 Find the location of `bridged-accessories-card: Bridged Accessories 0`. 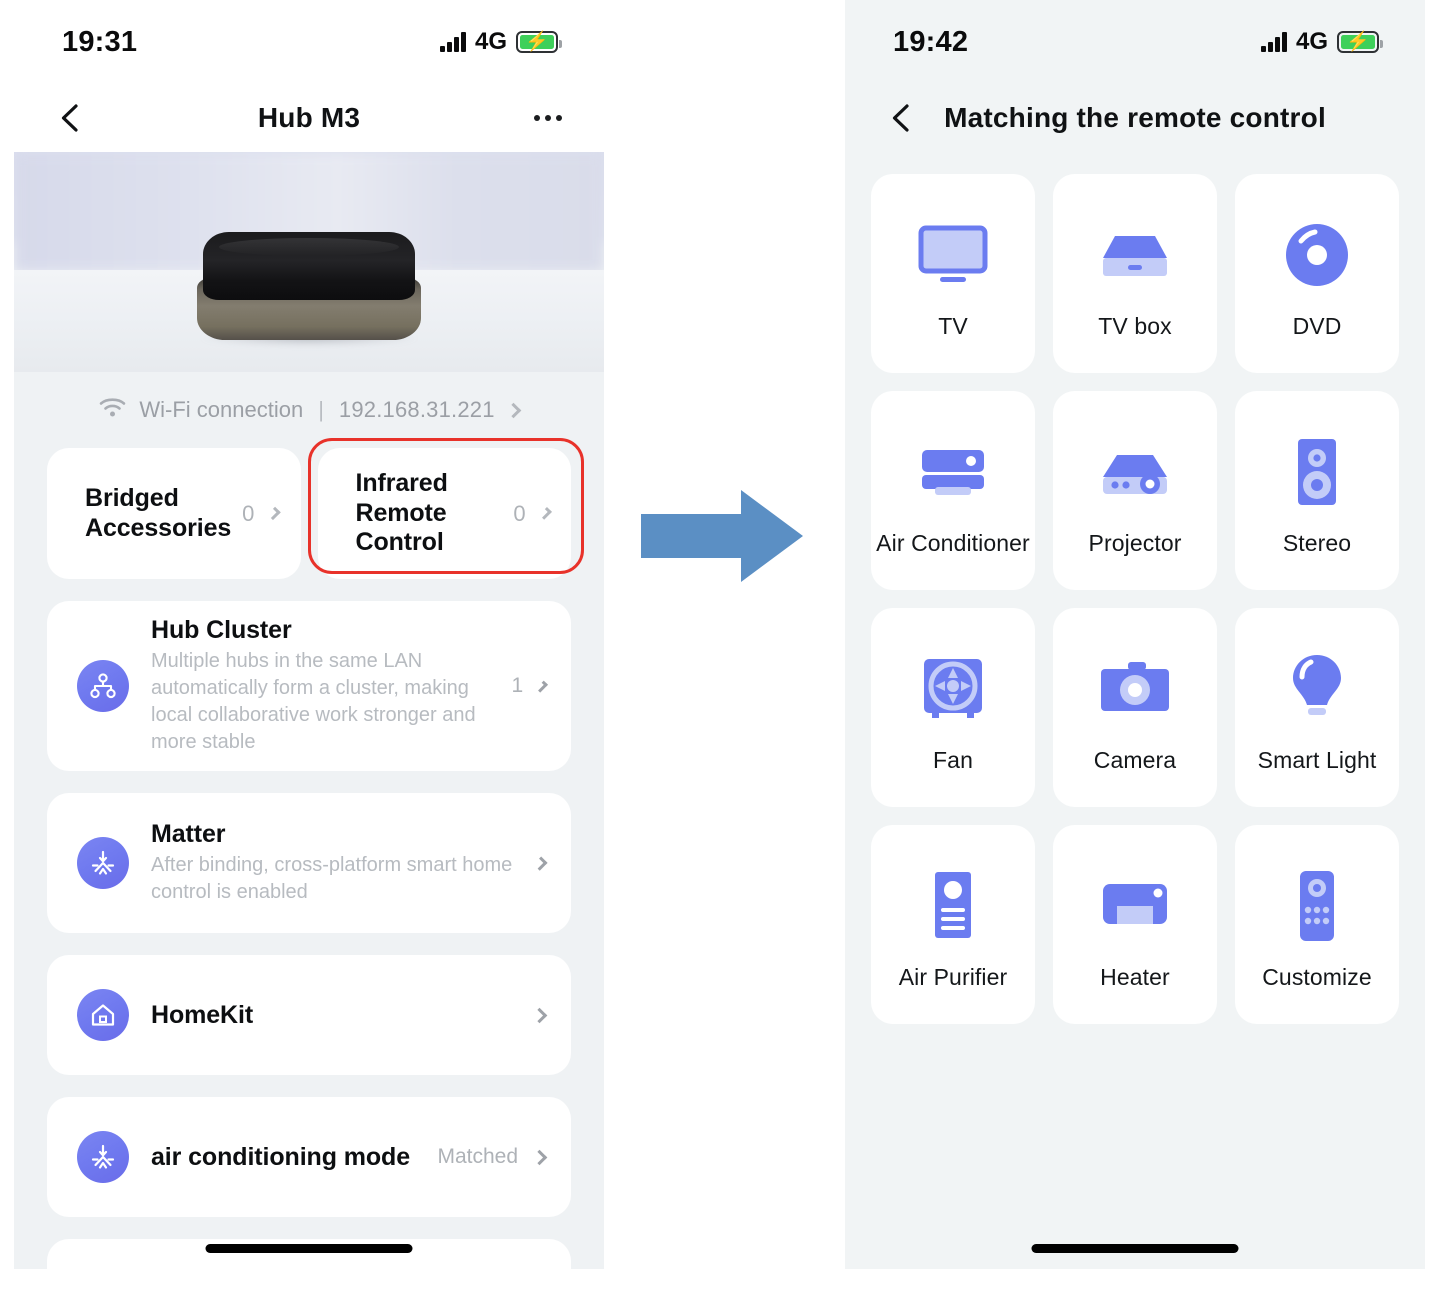

bridged-accessories-card: Bridged Accessories 0 is located at coordinates (174, 513).